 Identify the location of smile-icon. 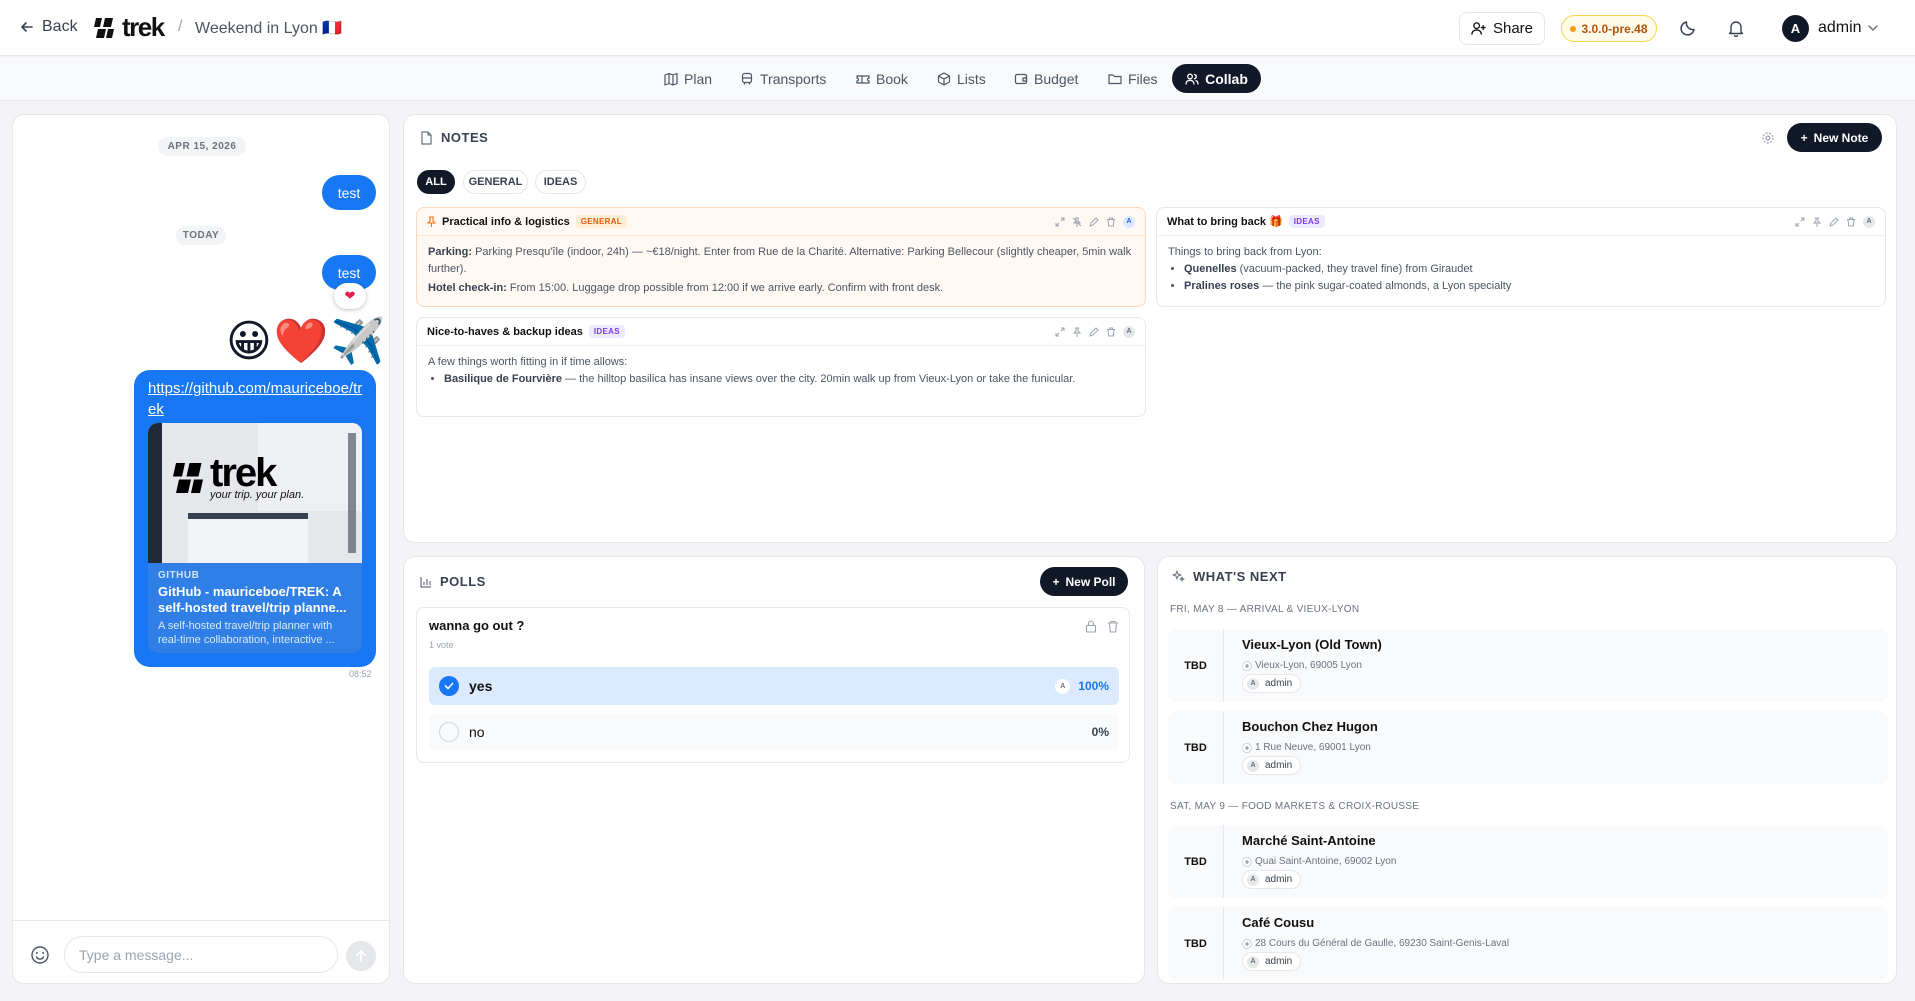
(40, 955).